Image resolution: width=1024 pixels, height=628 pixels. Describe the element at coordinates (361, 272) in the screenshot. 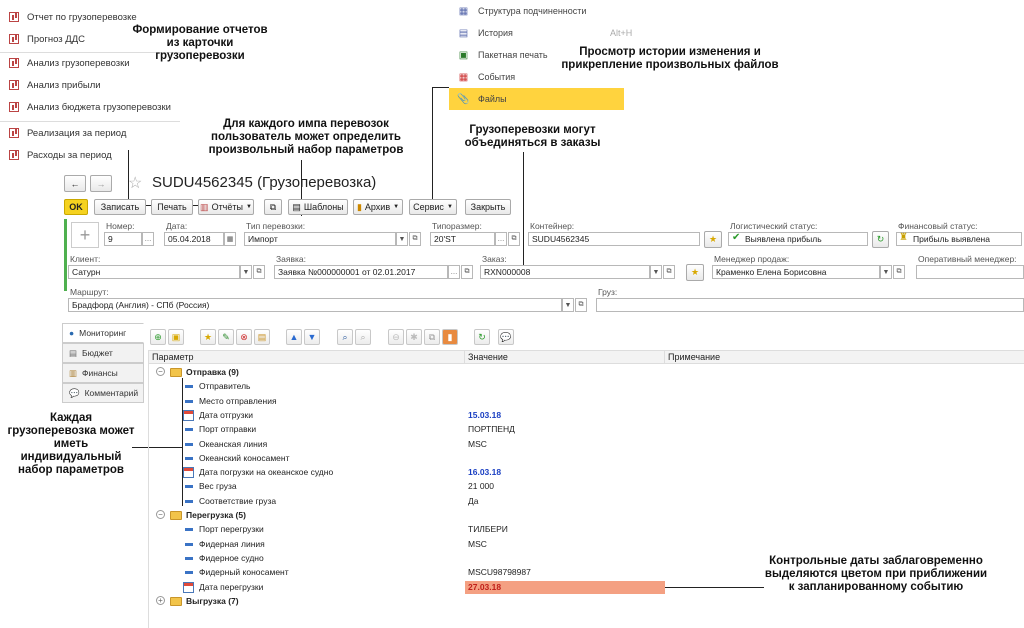

I see `request-field: Заявка №000000001 от 02.01.2017` at that location.